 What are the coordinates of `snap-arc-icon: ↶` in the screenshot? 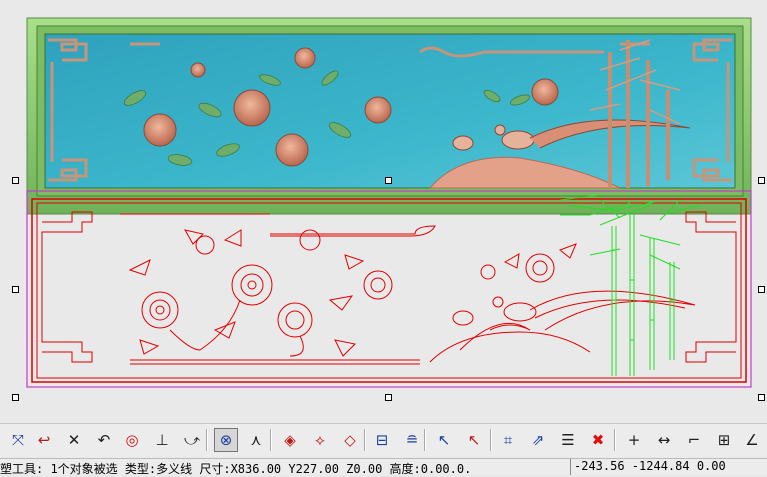 It's located at (104, 439).